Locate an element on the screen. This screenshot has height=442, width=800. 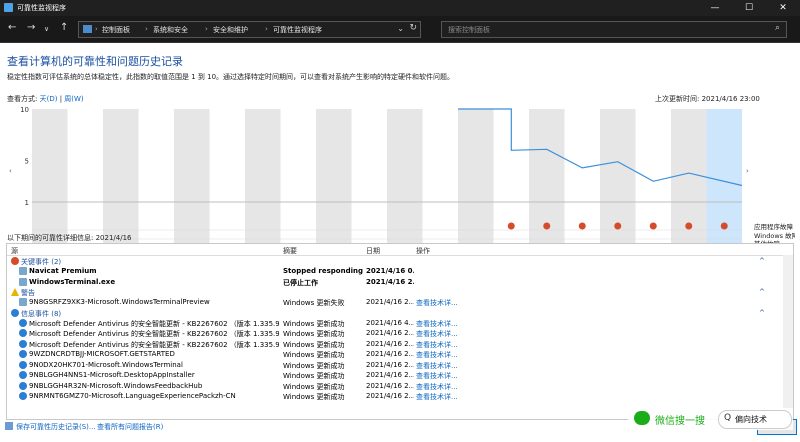
scrollbar is located at coordinates (788, 336).